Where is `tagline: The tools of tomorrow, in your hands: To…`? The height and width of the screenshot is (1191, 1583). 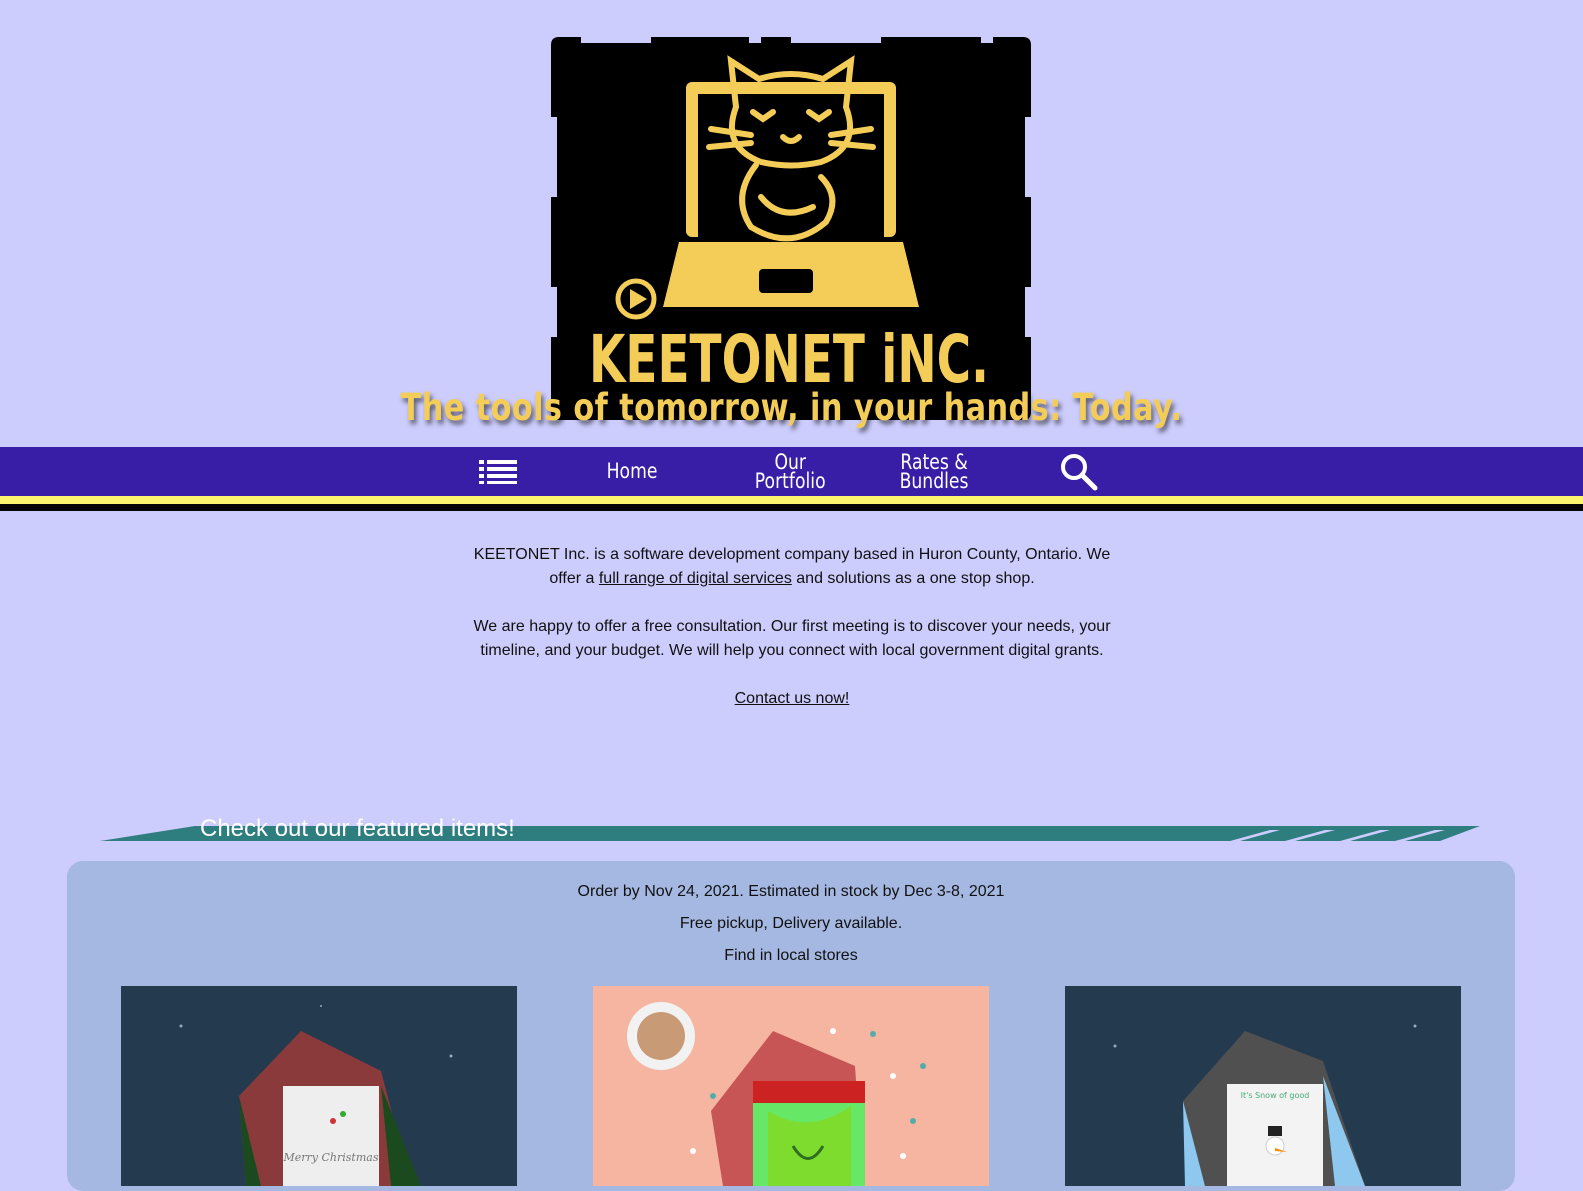 tagline: The tools of tomorrow, in your hands: To… is located at coordinates (791, 407).